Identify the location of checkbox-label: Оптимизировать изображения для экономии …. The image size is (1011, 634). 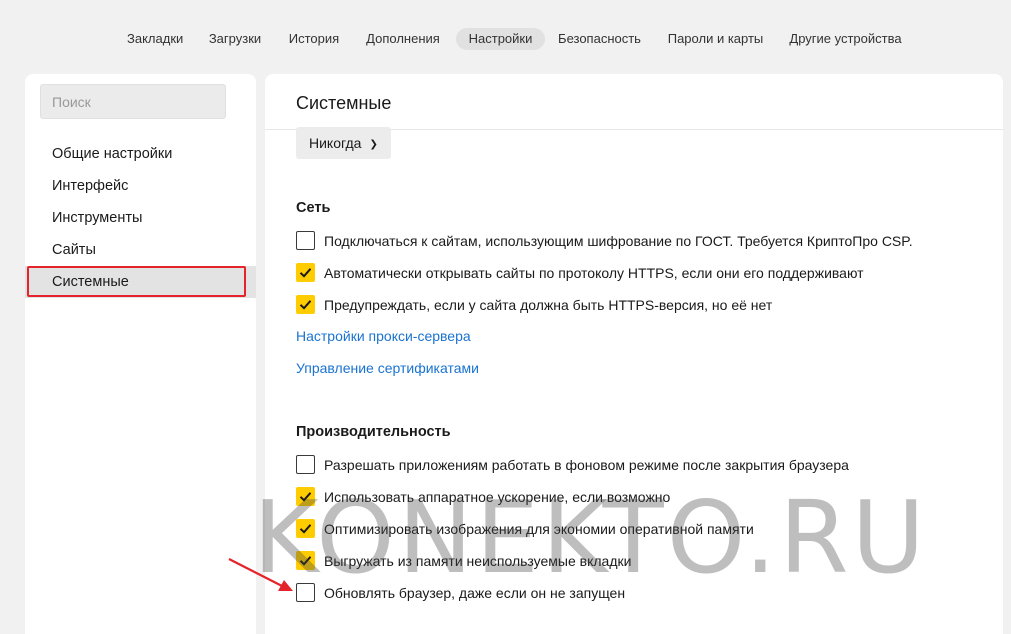
(539, 529).